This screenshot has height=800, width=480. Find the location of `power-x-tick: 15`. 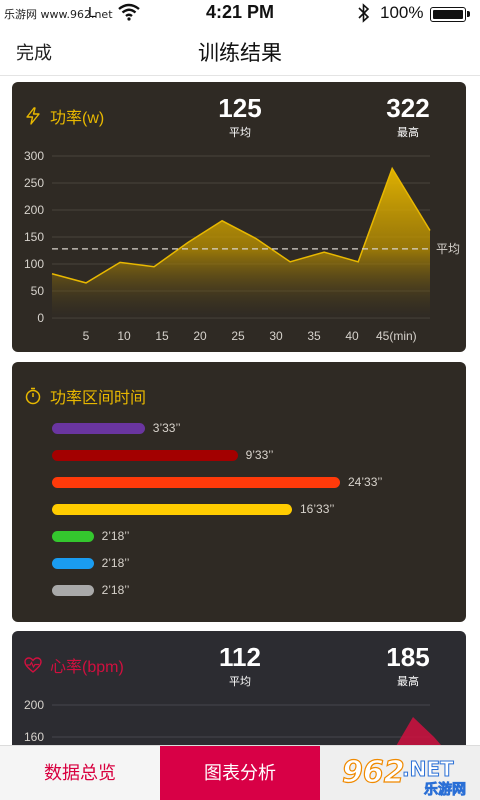

power-x-tick: 15 is located at coordinates (162, 336).